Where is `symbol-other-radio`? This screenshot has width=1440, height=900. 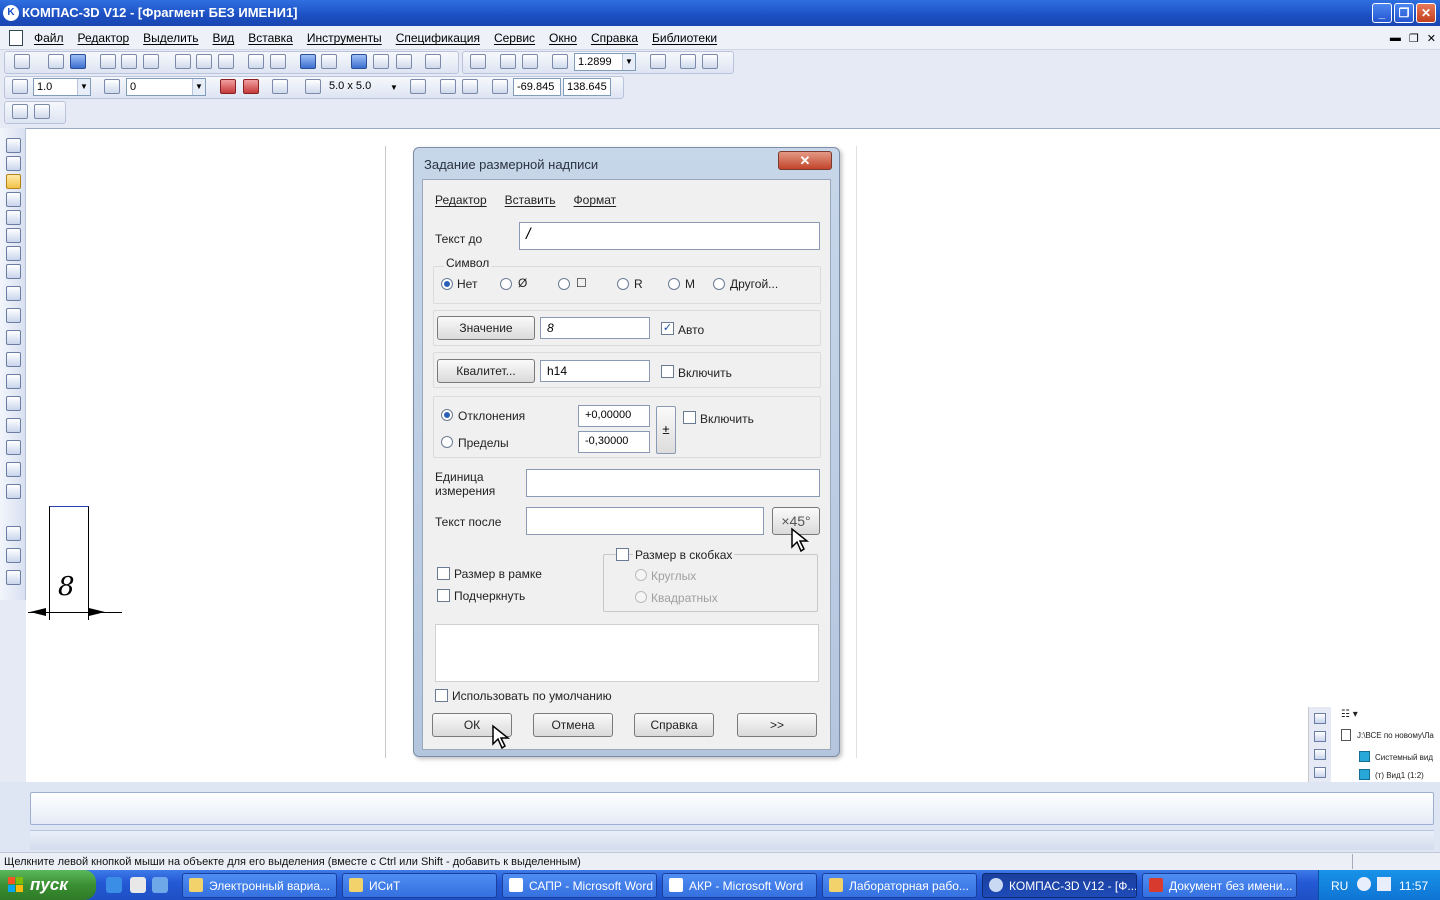
symbol-other-radio is located at coordinates (719, 284).